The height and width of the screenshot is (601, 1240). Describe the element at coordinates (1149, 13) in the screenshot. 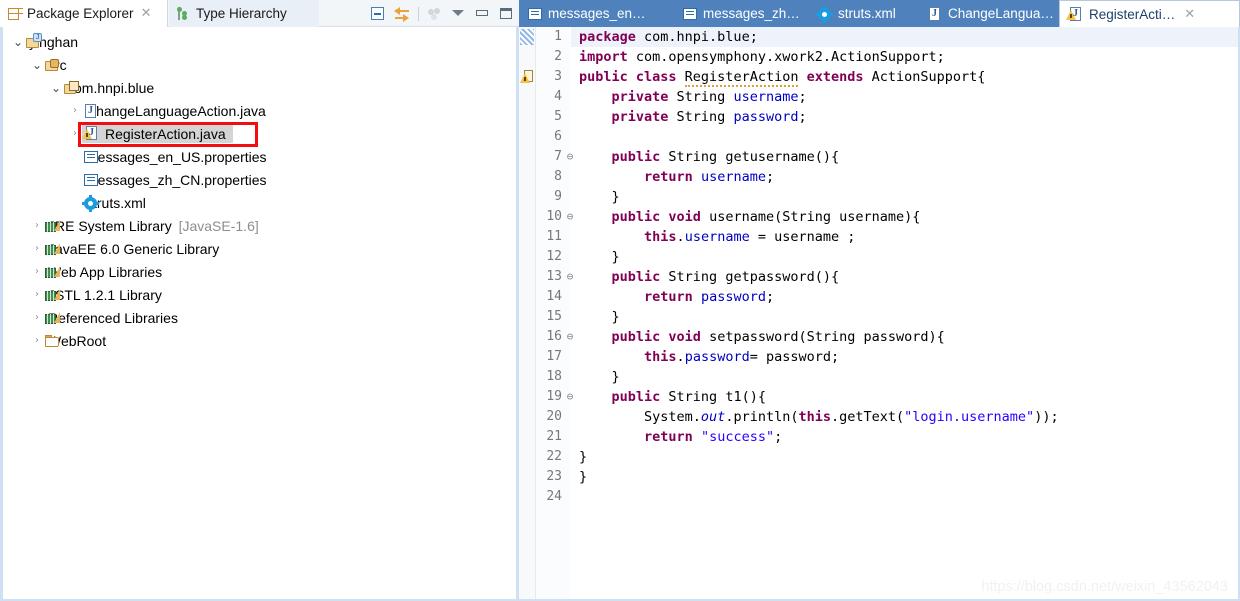

I see `editor-tab-registeracti-: RegisterActi… ✕` at that location.